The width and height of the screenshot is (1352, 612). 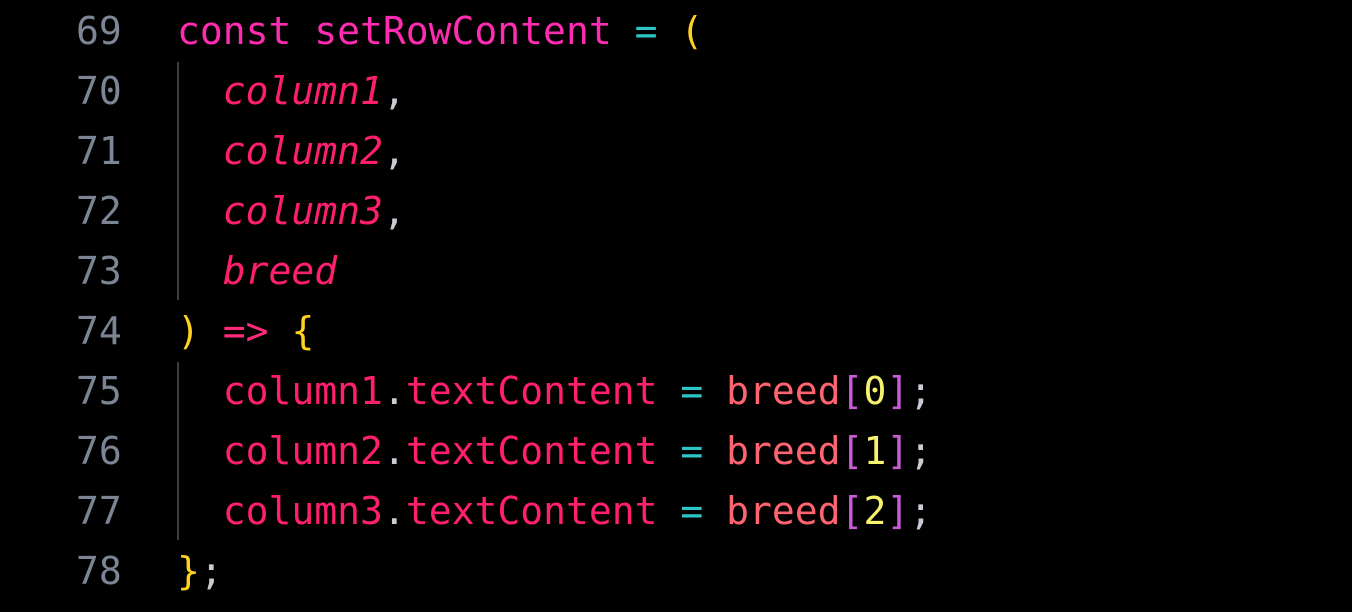 I want to click on line-number: 74, so click(x=99, y=331).